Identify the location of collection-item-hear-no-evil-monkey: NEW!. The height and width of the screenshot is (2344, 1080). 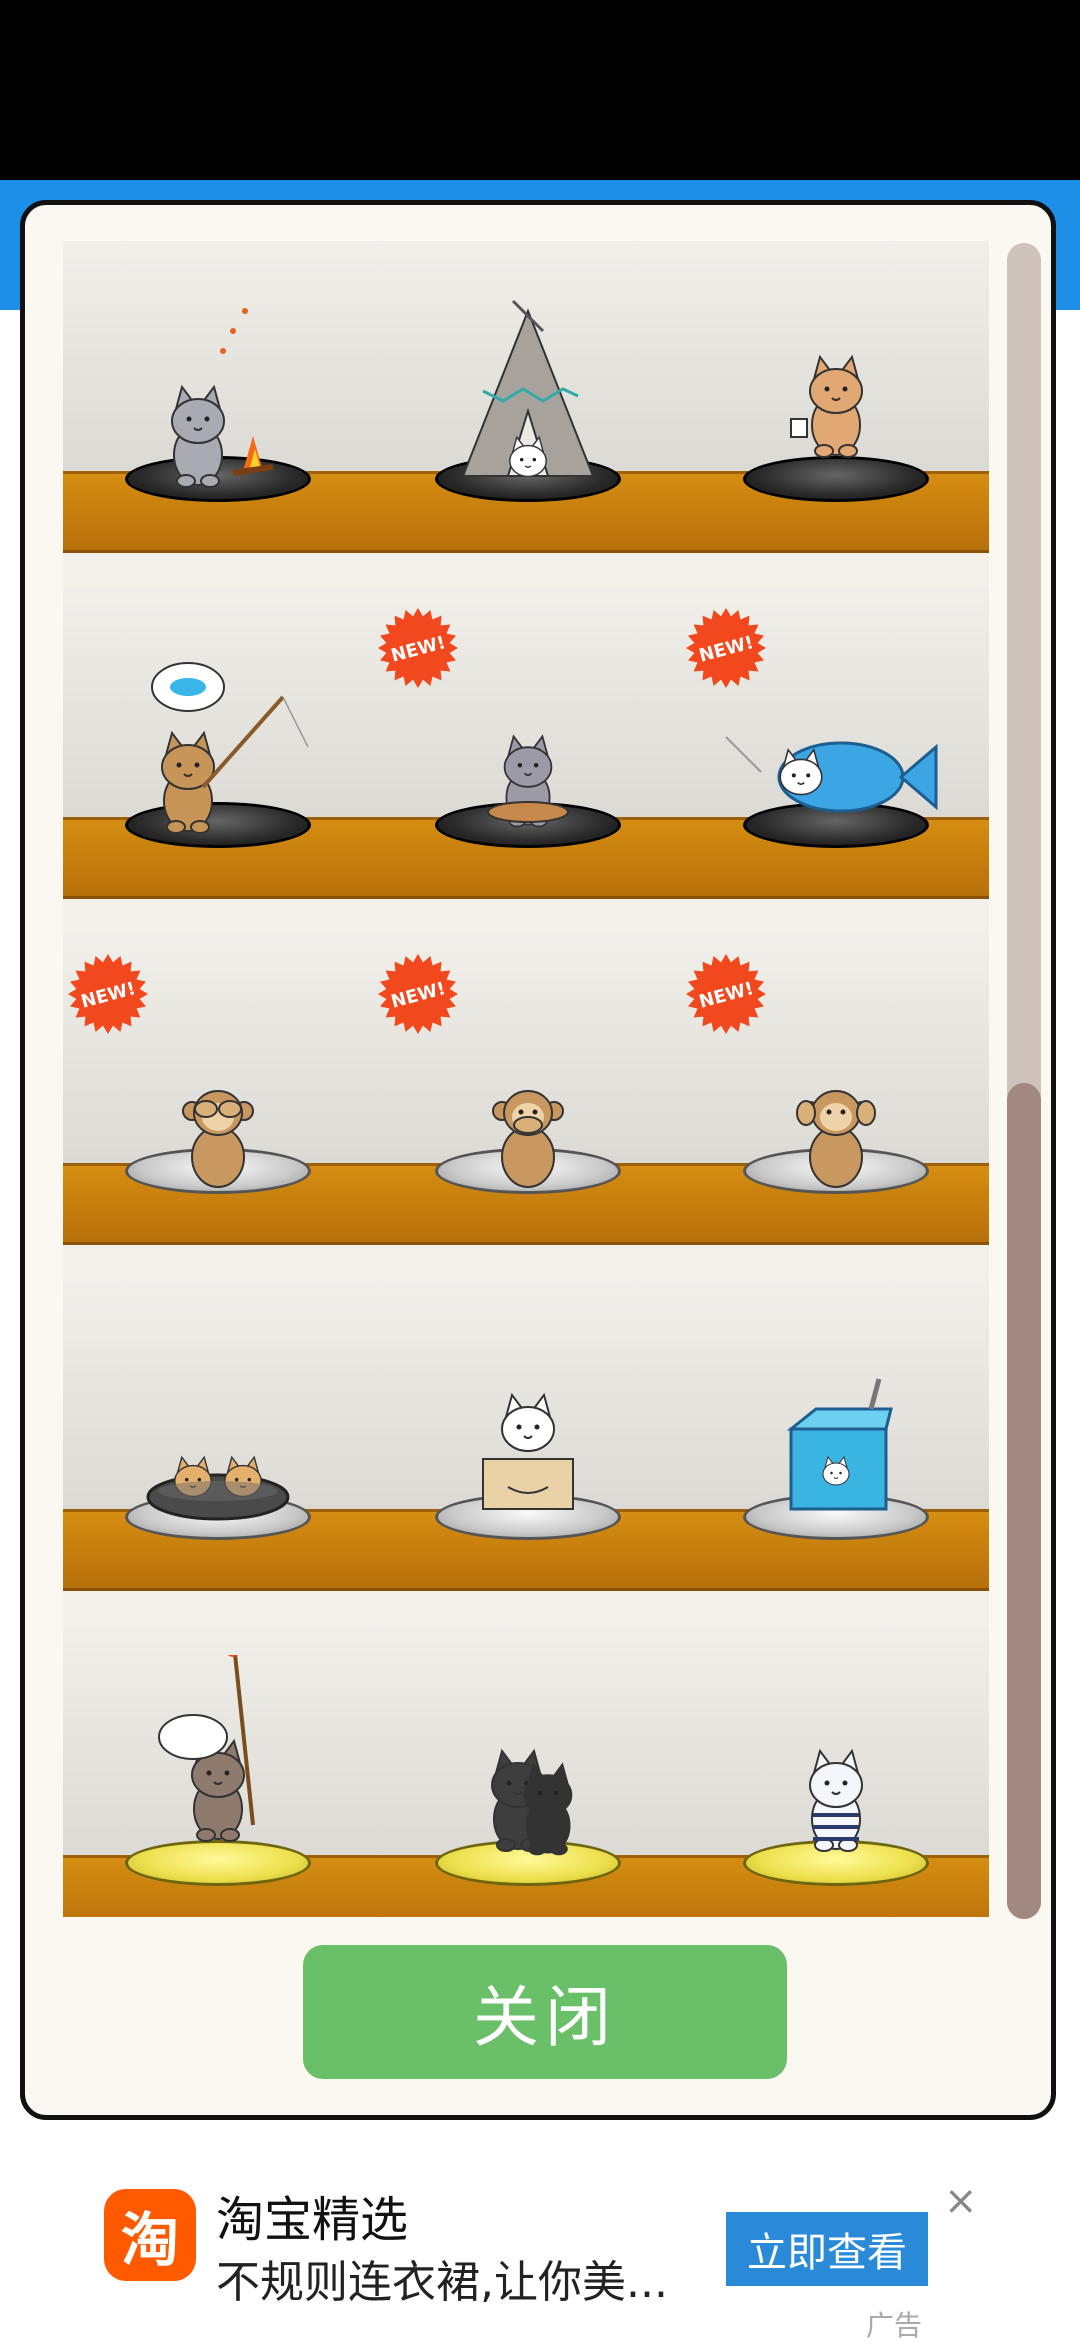
(831, 1089).